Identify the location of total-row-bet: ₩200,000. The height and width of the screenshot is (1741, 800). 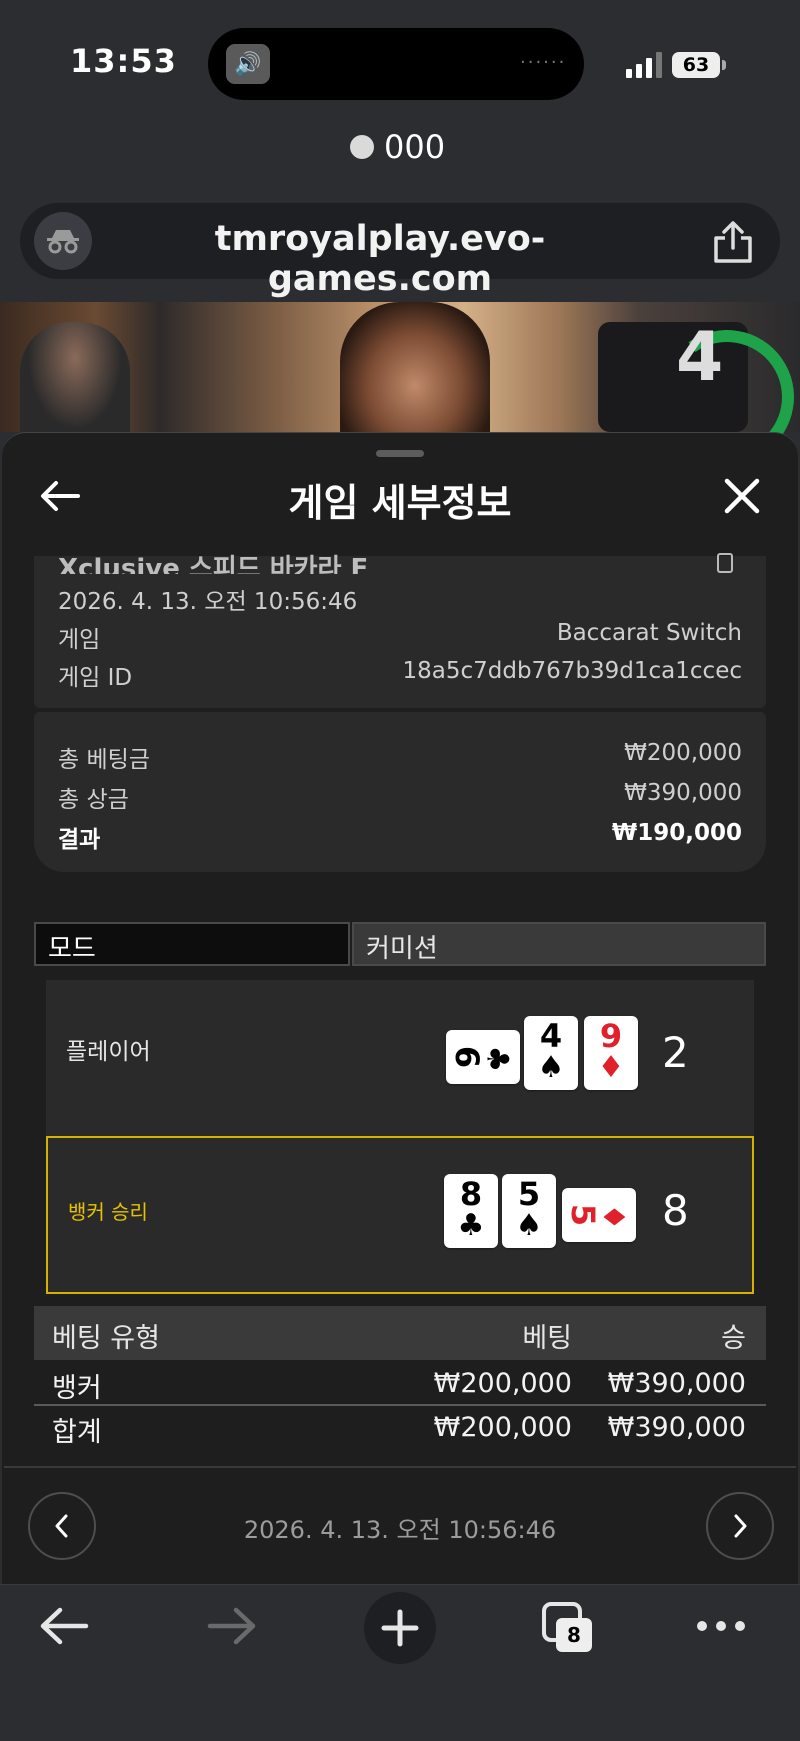
(502, 1427).